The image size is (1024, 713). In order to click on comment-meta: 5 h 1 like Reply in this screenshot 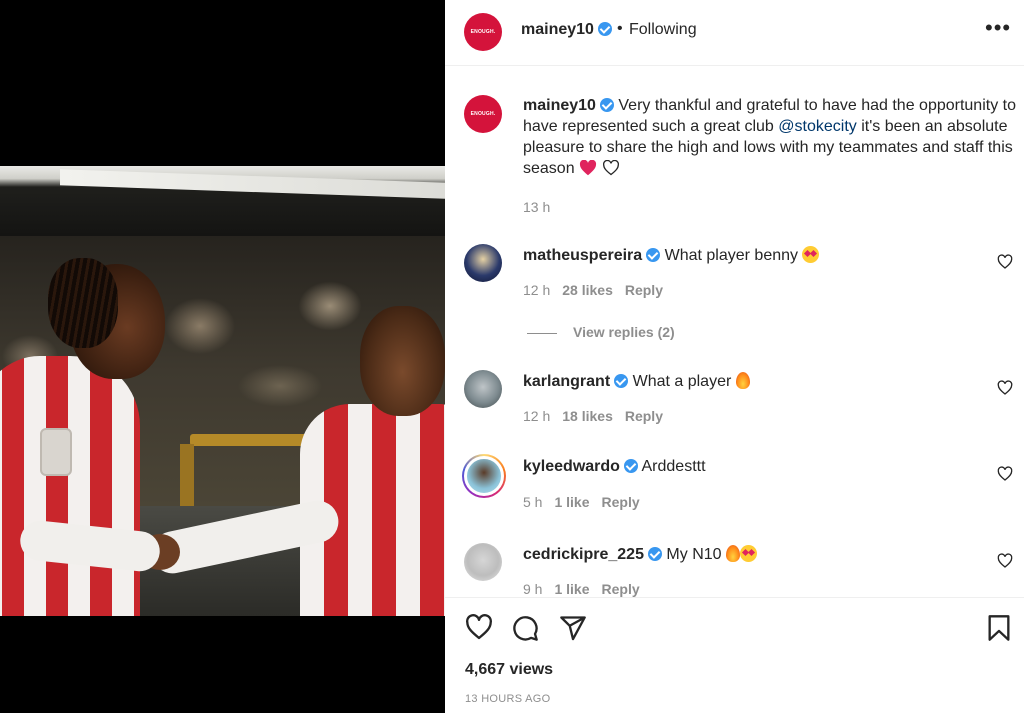, I will do `click(587, 502)`.